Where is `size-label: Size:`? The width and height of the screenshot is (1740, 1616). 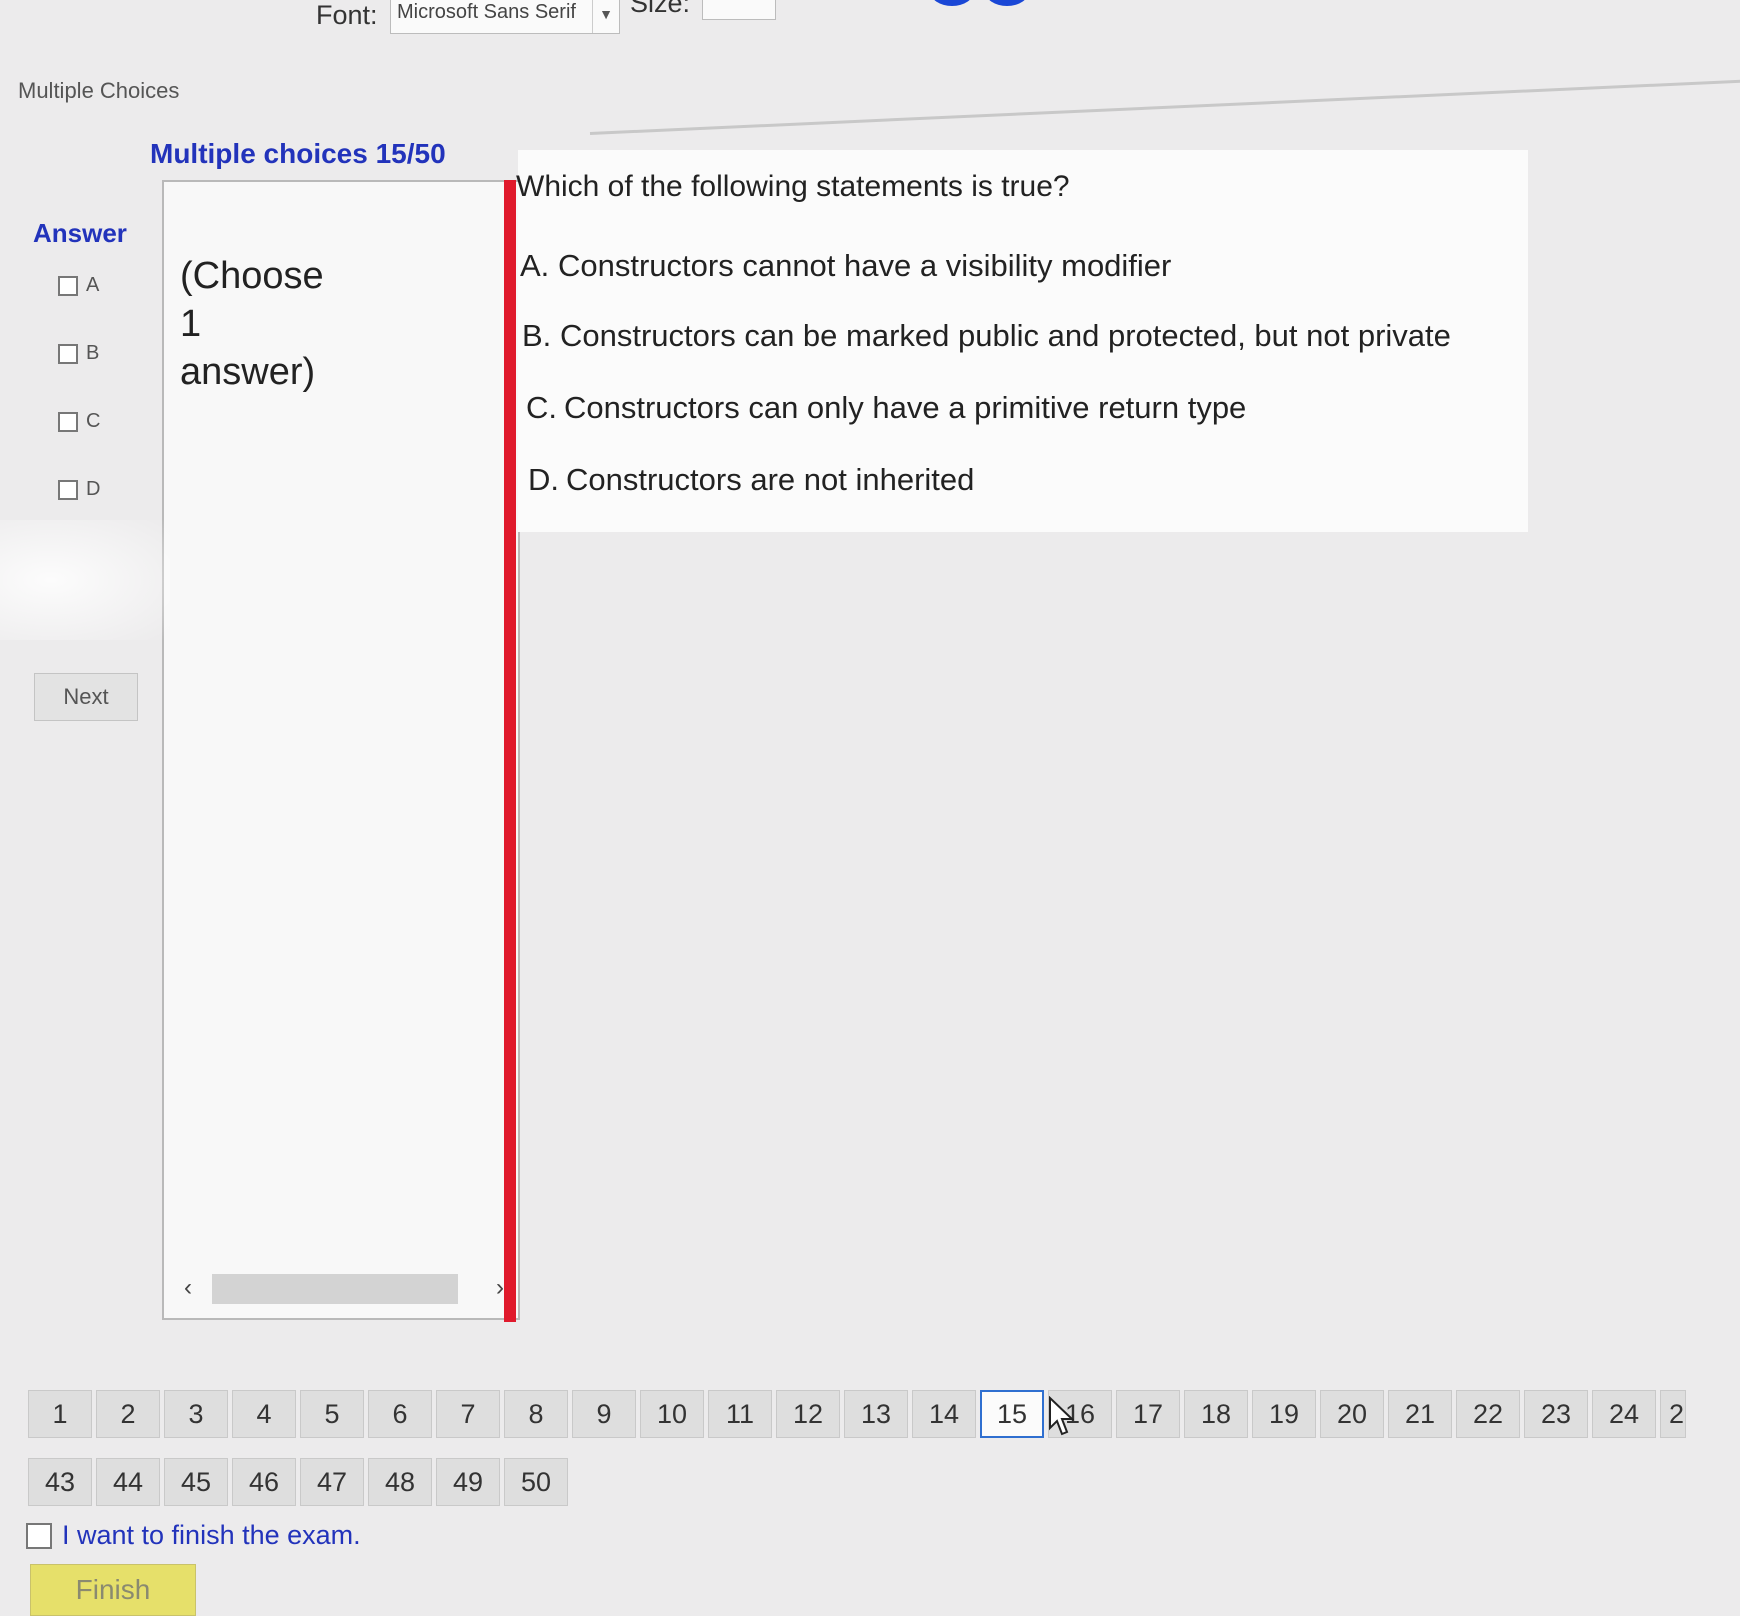
size-label: Size: is located at coordinates (660, 9).